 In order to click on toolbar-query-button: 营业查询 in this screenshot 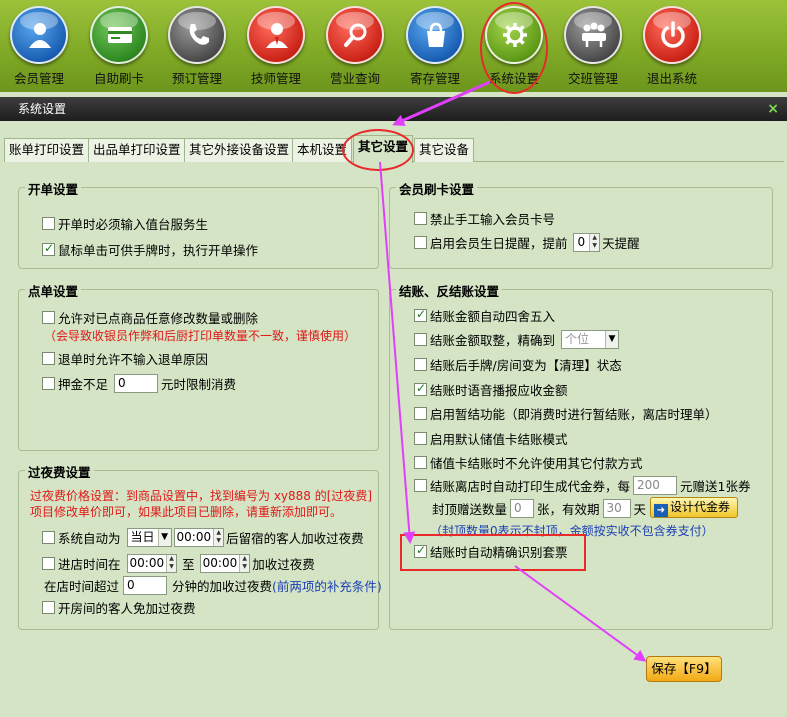, I will do `click(355, 48)`.